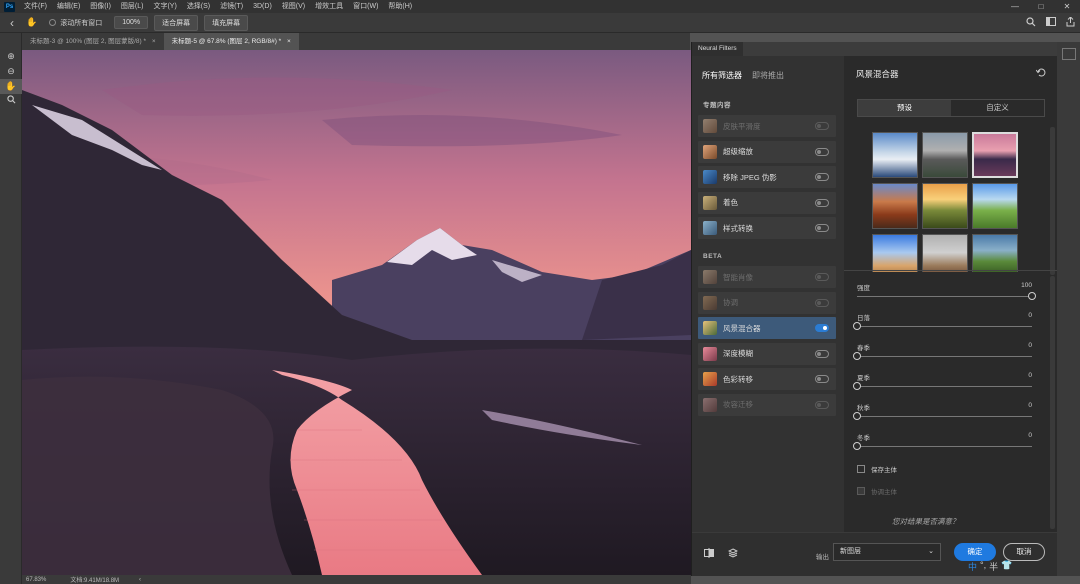 This screenshot has height=584, width=1080. Describe the element at coordinates (946, 291) in the screenshot. I see `slider-strength: 强度 100` at that location.